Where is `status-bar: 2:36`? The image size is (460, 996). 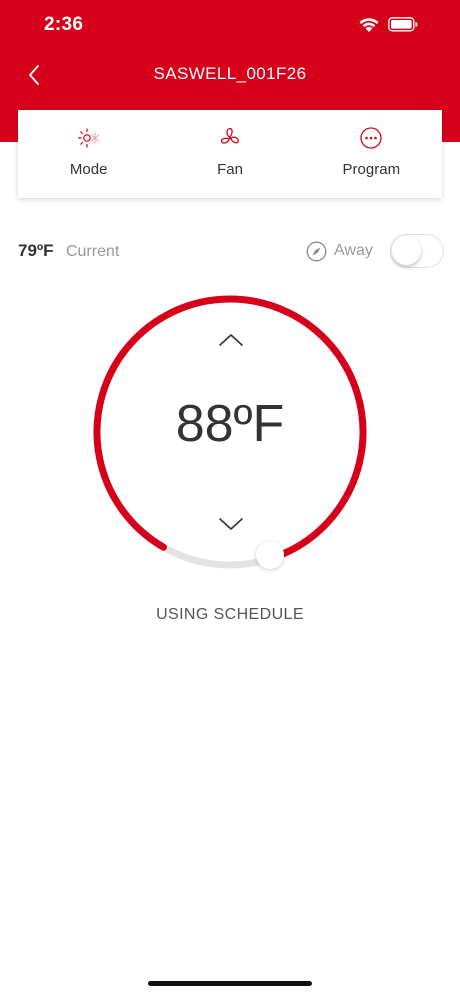 status-bar: 2:36 is located at coordinates (230, 25).